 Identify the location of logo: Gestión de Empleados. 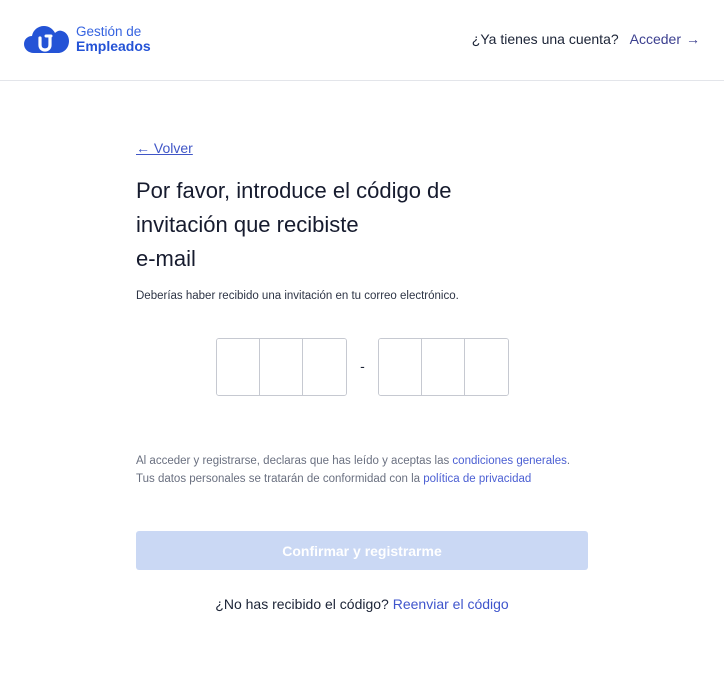
(87, 39).